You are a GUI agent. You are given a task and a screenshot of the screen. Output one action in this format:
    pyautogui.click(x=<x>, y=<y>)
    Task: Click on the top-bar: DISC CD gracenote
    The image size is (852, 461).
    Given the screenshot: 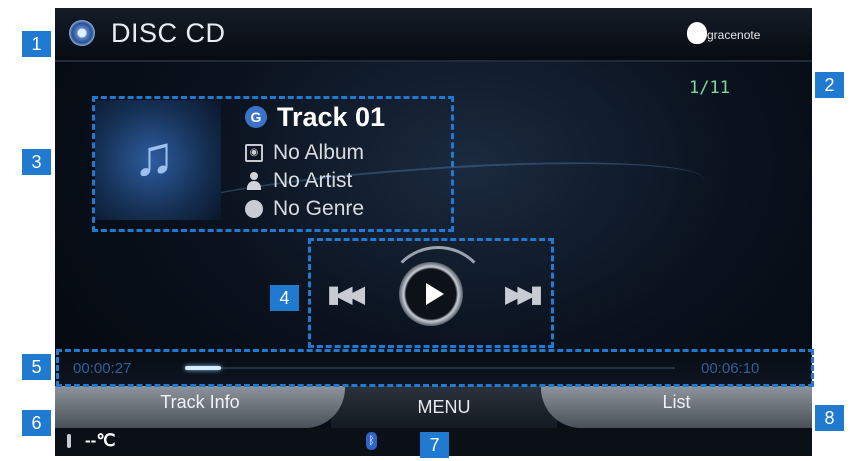 What is the action you would take?
    pyautogui.click(x=433, y=35)
    